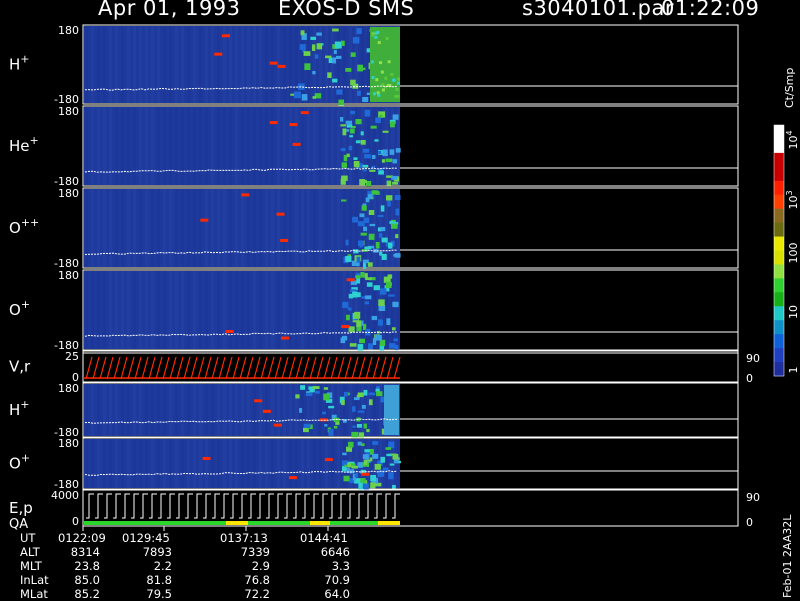 This screenshot has height=601, width=800. What do you see at coordinates (146, 538) in the screenshot?
I see `eph-value: 0129:45` at bounding box center [146, 538].